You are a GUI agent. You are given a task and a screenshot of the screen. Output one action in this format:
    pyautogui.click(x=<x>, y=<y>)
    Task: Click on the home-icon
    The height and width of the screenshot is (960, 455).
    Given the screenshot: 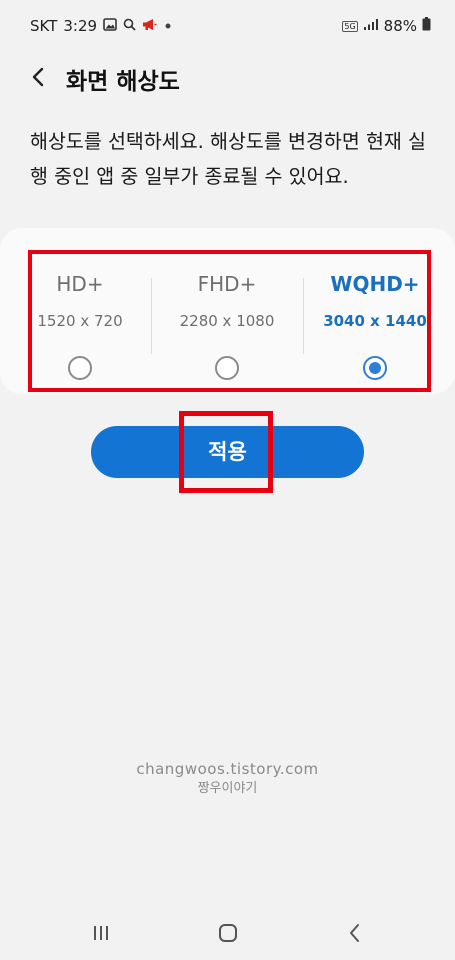 What is the action you would take?
    pyautogui.click(x=228, y=933)
    